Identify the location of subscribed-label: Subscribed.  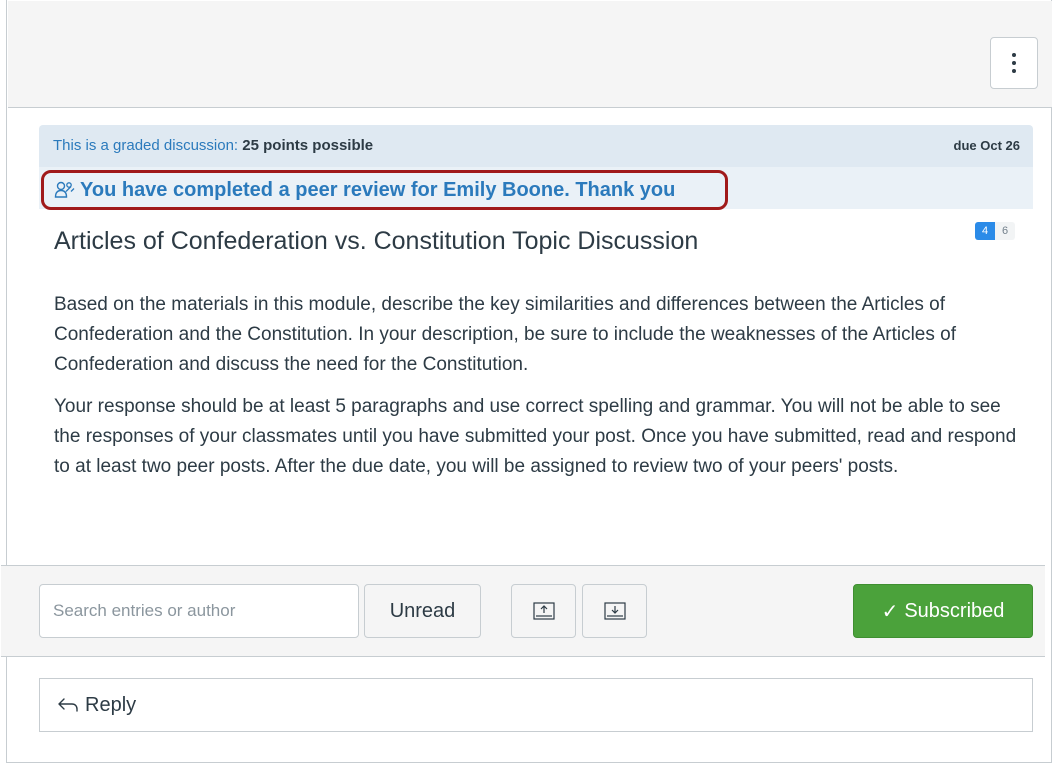
(954, 610).